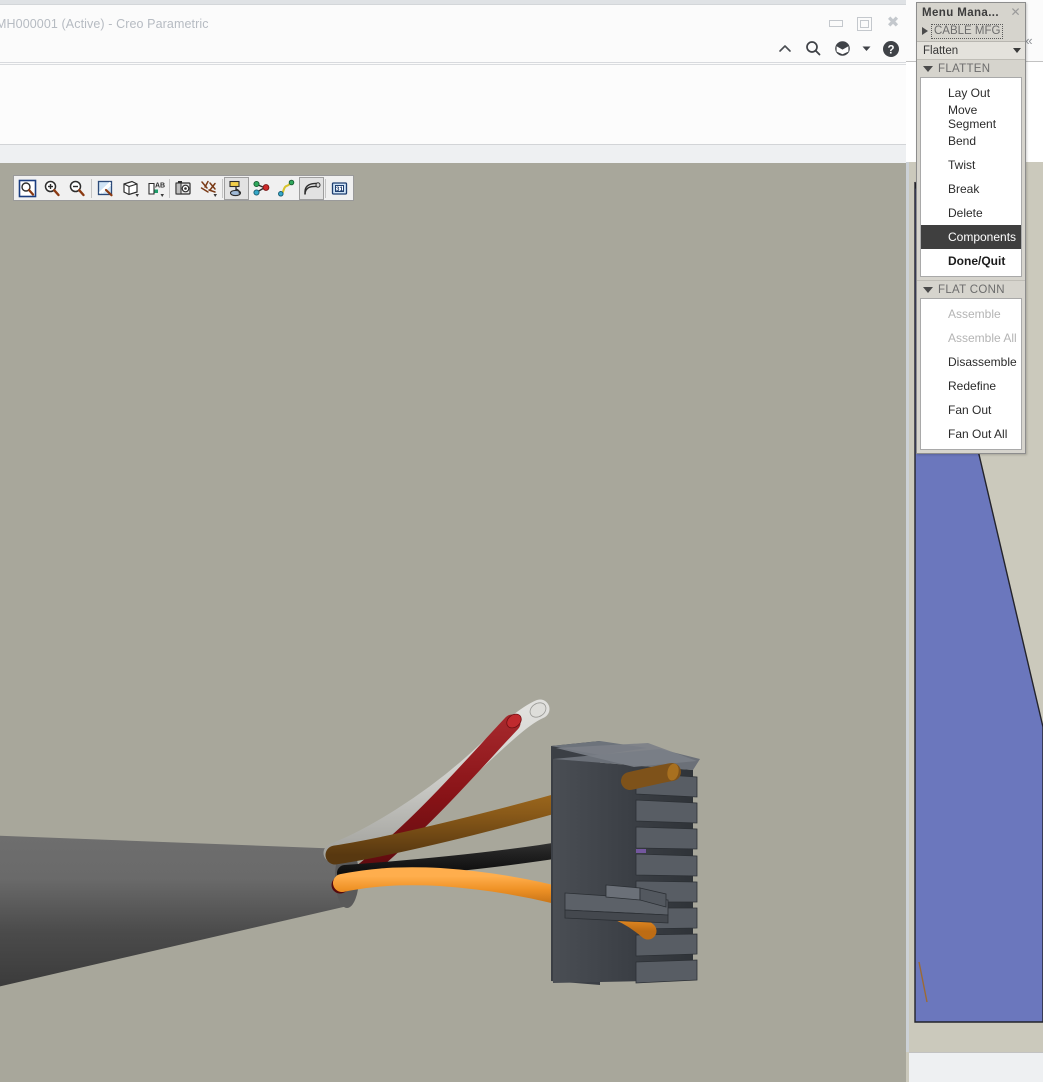  Describe the element at coordinates (974, 314) in the screenshot. I see `menu-item-assemble: Assemble` at that location.